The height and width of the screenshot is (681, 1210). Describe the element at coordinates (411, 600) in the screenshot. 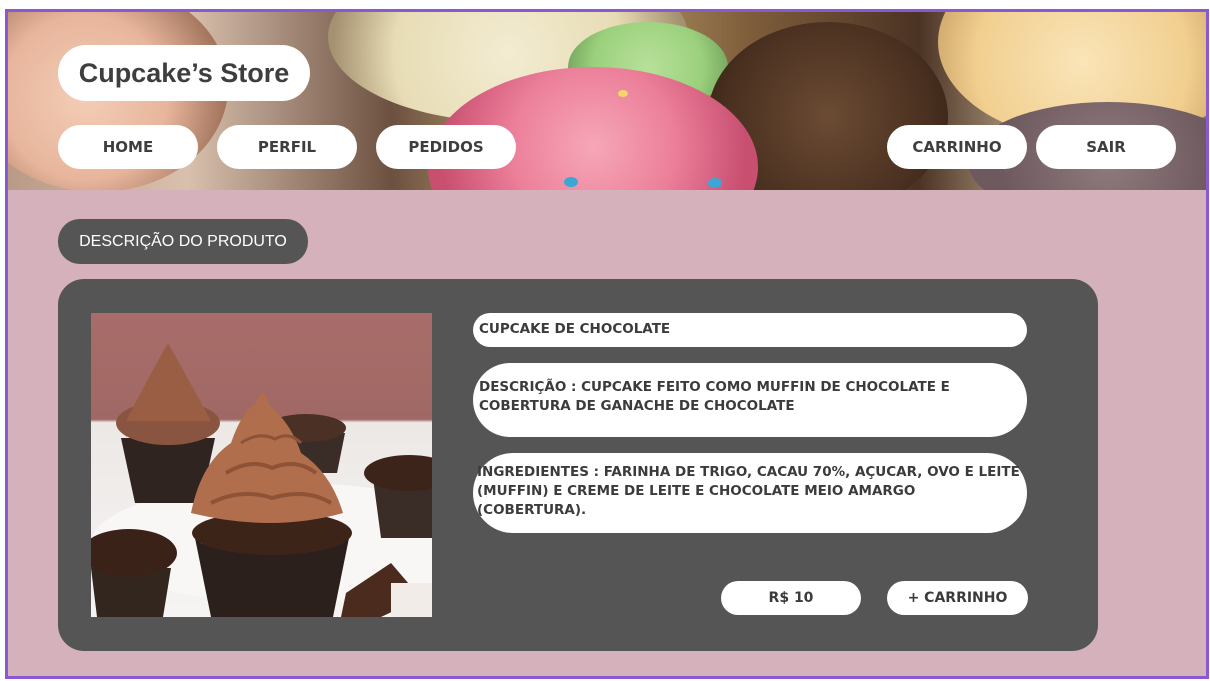

I see `wrapper-piece` at that location.